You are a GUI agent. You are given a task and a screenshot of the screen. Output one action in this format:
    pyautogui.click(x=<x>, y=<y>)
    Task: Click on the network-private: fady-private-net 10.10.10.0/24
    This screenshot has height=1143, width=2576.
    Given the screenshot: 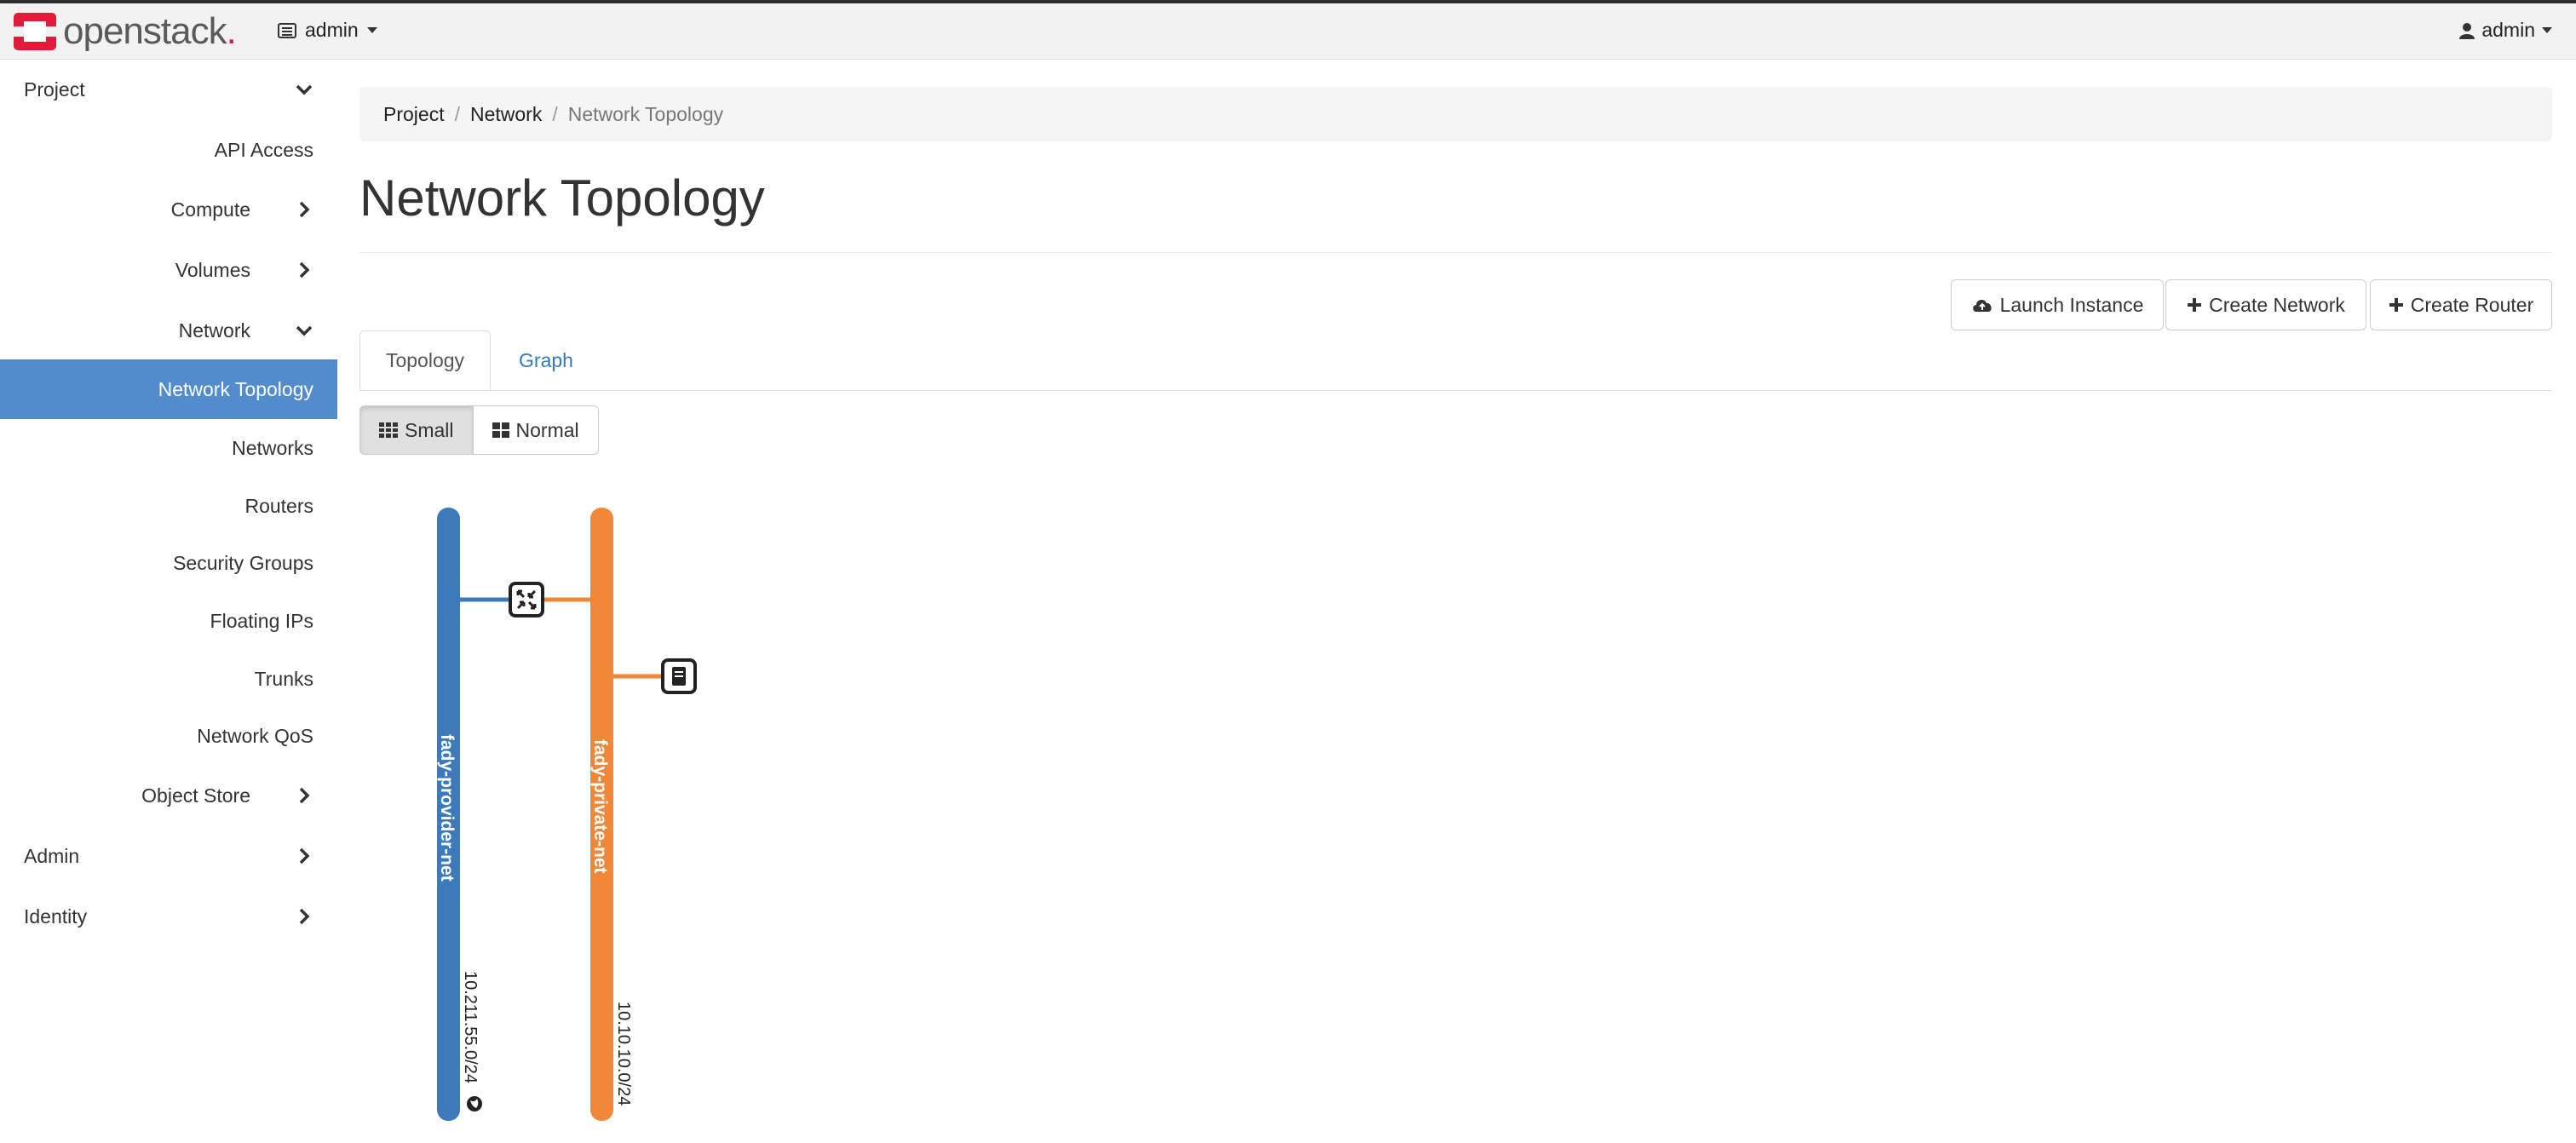 What is the action you would take?
    pyautogui.click(x=612, y=814)
    